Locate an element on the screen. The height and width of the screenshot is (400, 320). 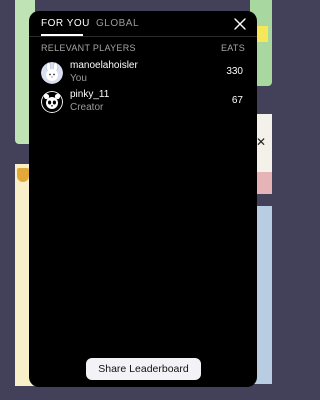
share-leaderboard-button: Share Leaderboard is located at coordinates (143, 369).